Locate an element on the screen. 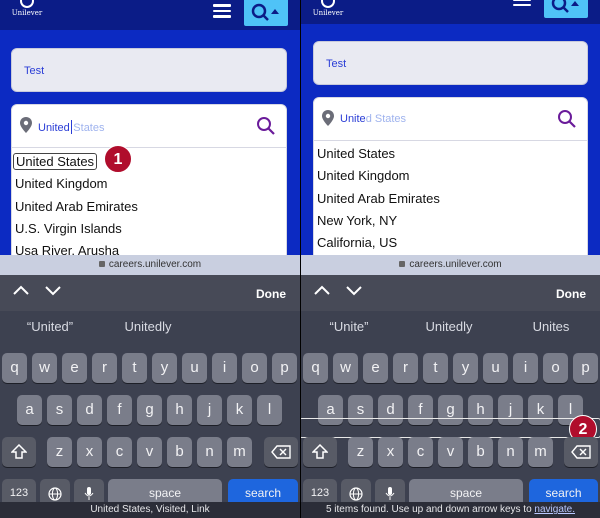 The image size is (600, 518). key: j is located at coordinates (209, 410).